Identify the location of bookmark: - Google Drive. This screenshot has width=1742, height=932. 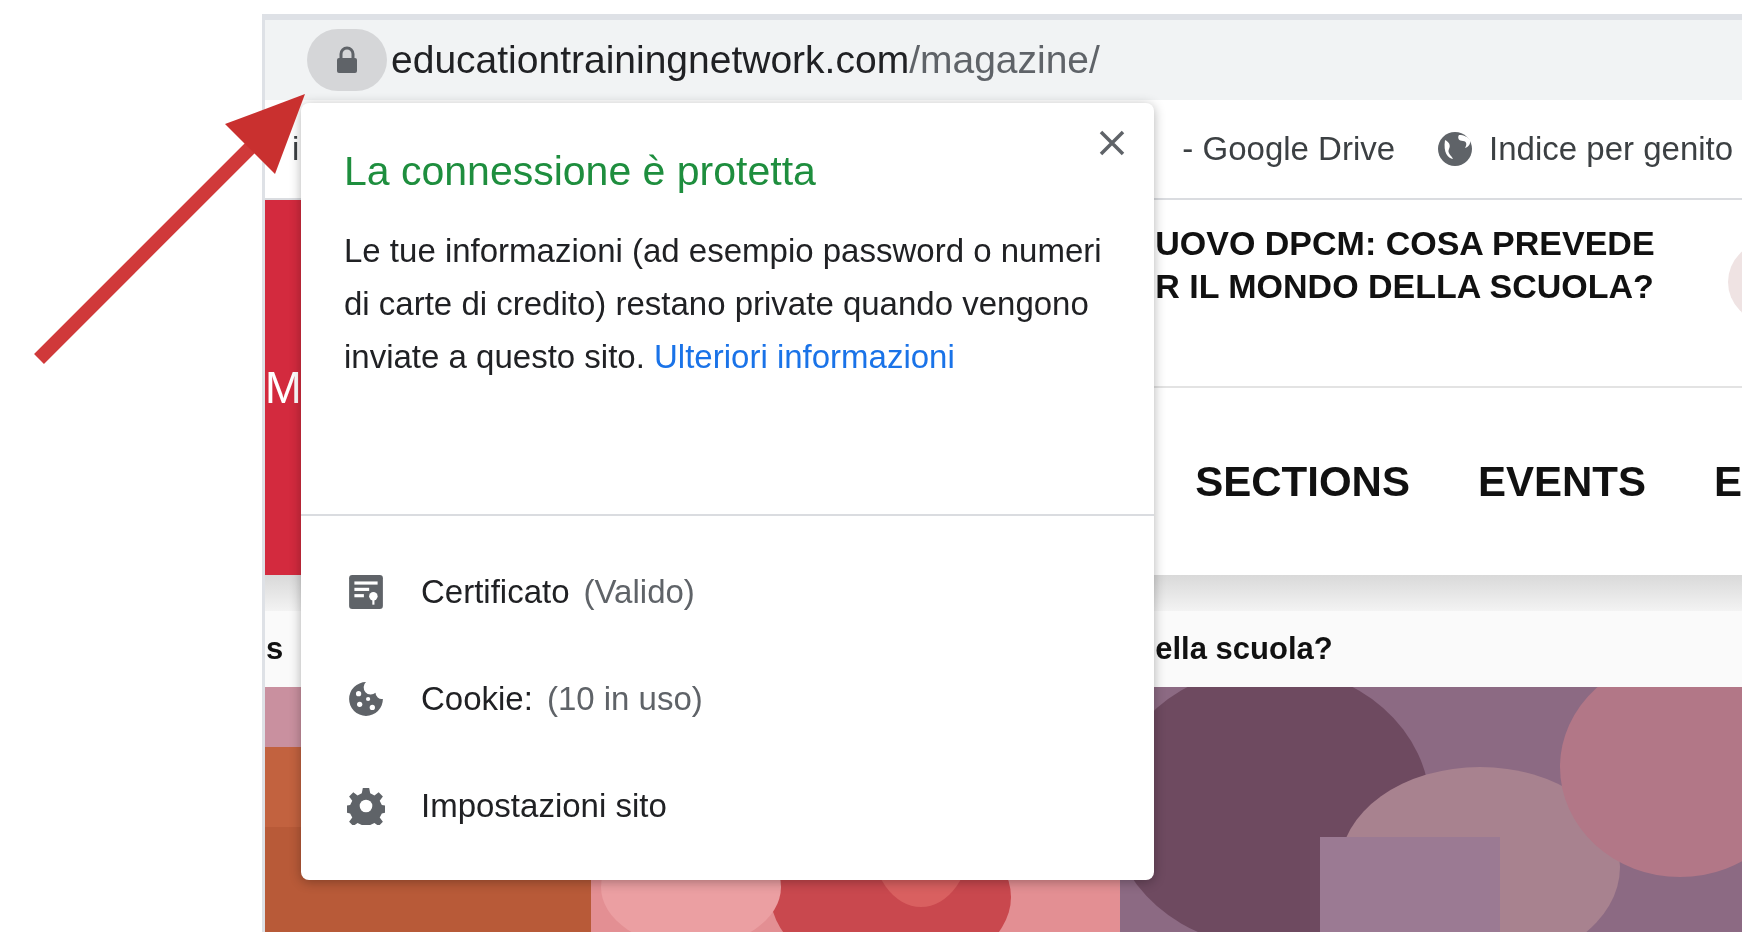
(1289, 149).